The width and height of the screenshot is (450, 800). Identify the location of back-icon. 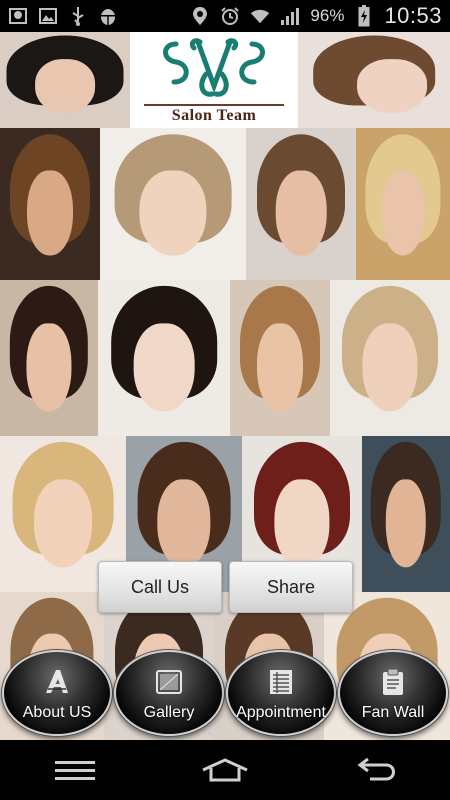
(375, 770).